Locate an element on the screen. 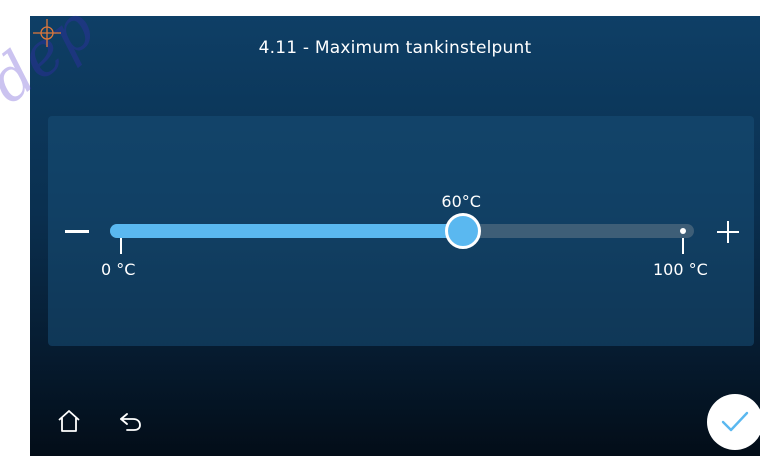 This screenshot has width=760, height=456. slider-fill is located at coordinates (290, 231).